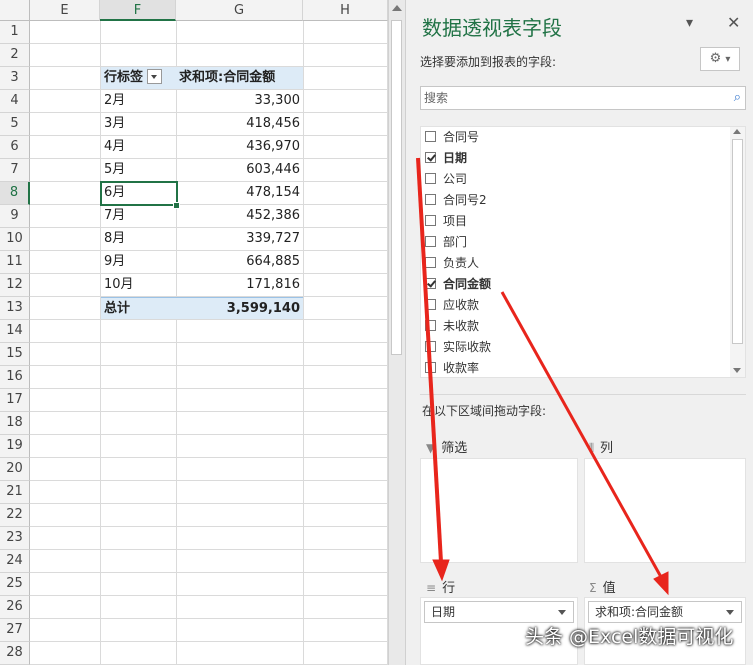  I want to click on field-item-actual-received: 实际收款, so click(458, 347).